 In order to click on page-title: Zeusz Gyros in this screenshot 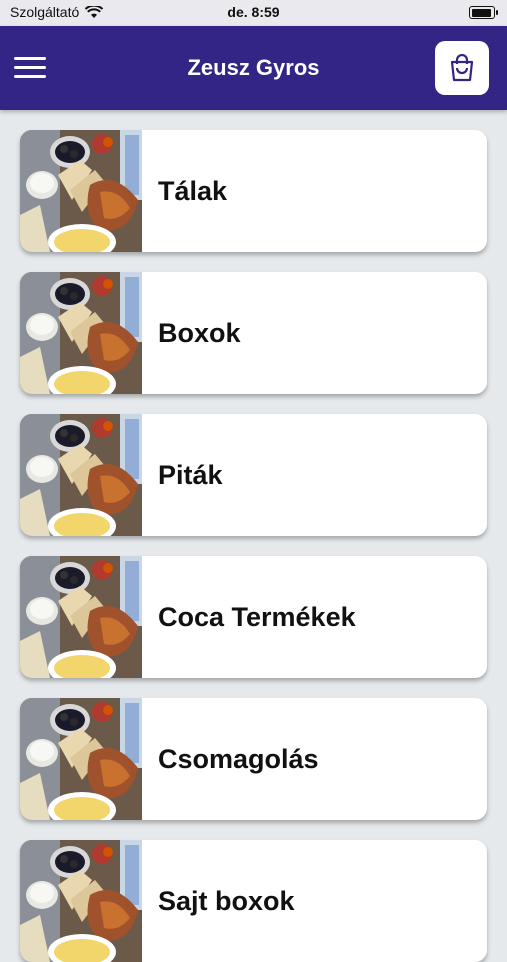, I will do `click(253, 67)`.